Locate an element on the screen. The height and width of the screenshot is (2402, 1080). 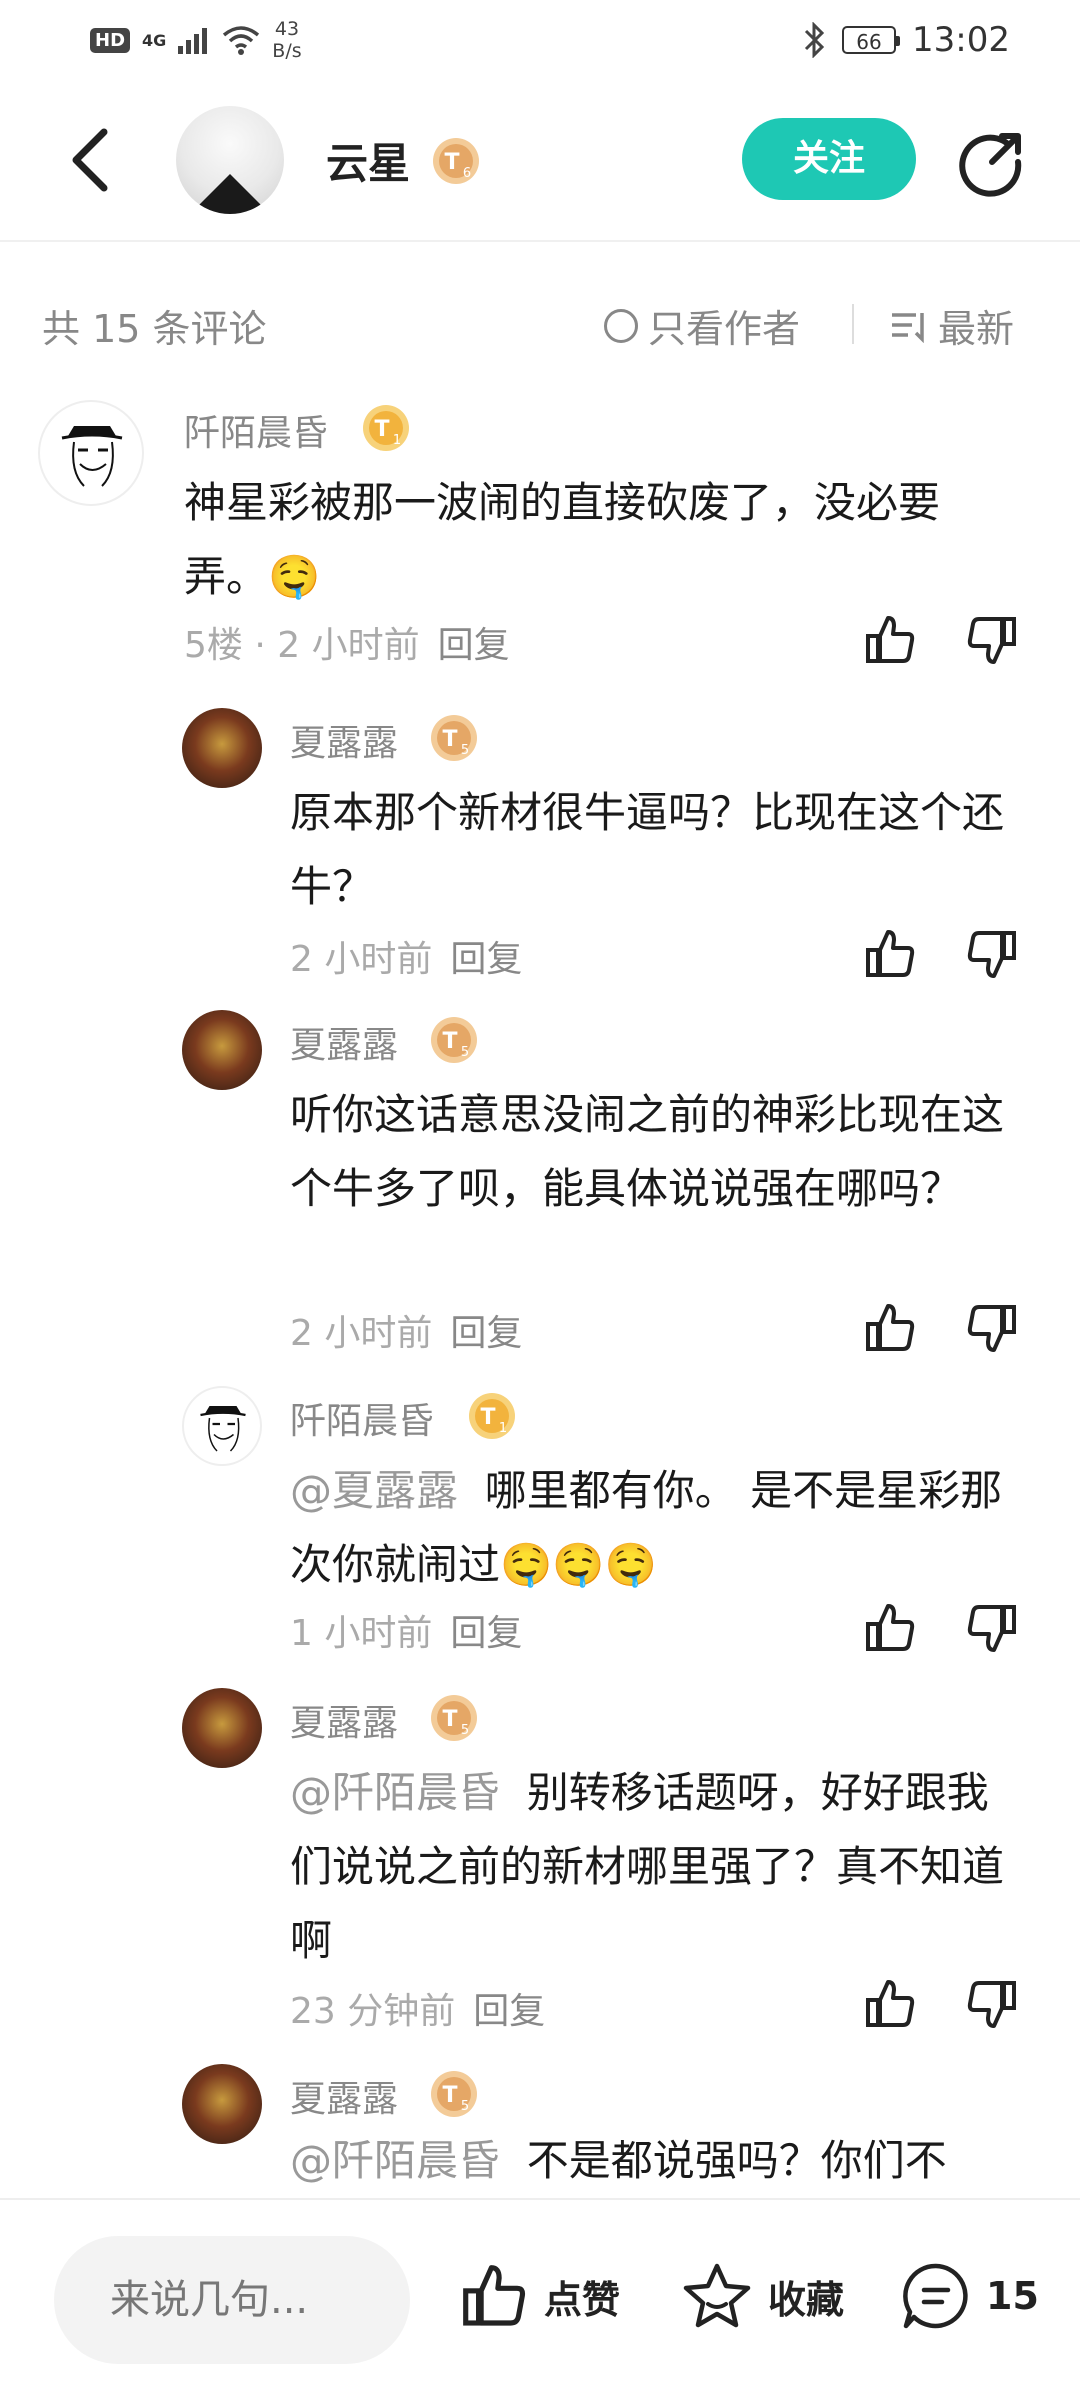
comment-button: 15 is located at coordinates (969, 2296).